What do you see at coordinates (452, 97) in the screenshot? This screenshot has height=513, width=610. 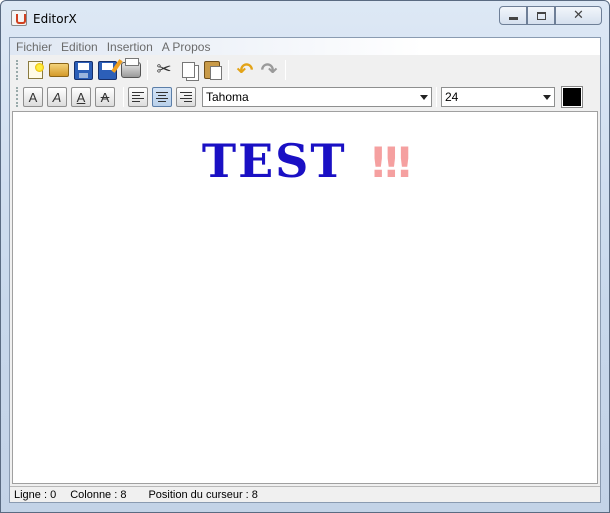 I see `font-size-value: 24` at bounding box center [452, 97].